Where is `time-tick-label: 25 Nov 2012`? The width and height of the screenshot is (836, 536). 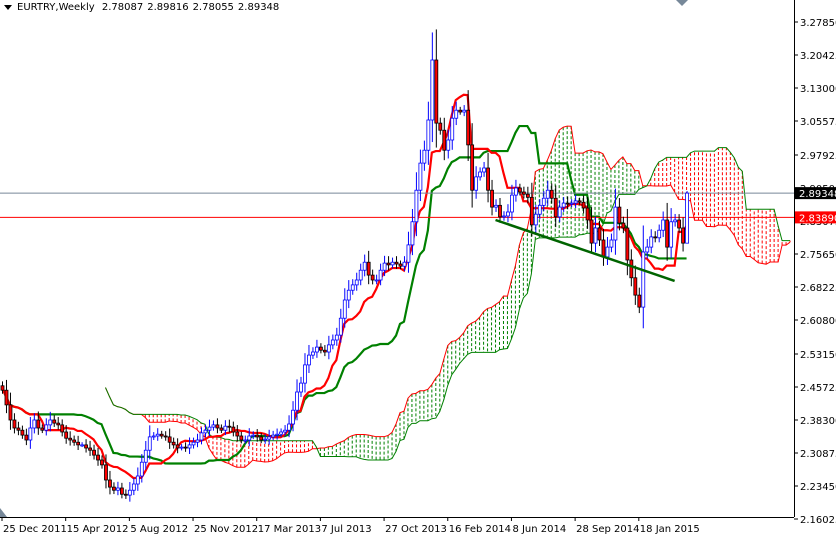
time-tick-label: 25 Nov 2012 is located at coordinates (226, 529).